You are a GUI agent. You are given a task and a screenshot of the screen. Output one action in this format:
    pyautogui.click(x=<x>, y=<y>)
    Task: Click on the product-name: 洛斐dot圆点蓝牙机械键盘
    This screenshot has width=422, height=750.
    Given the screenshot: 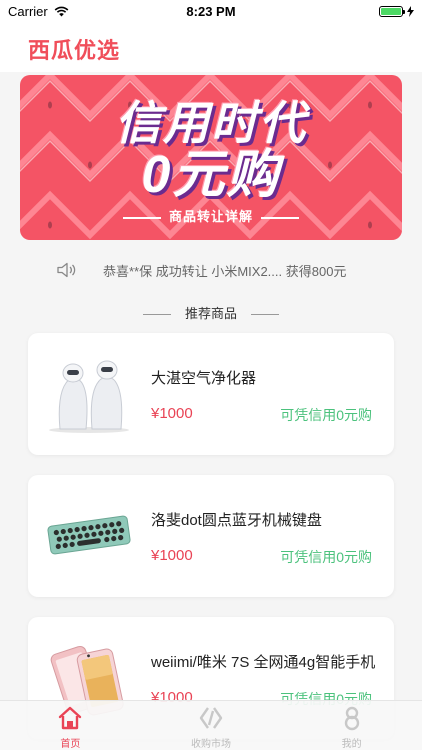 What is the action you would take?
    pyautogui.click(x=236, y=520)
    